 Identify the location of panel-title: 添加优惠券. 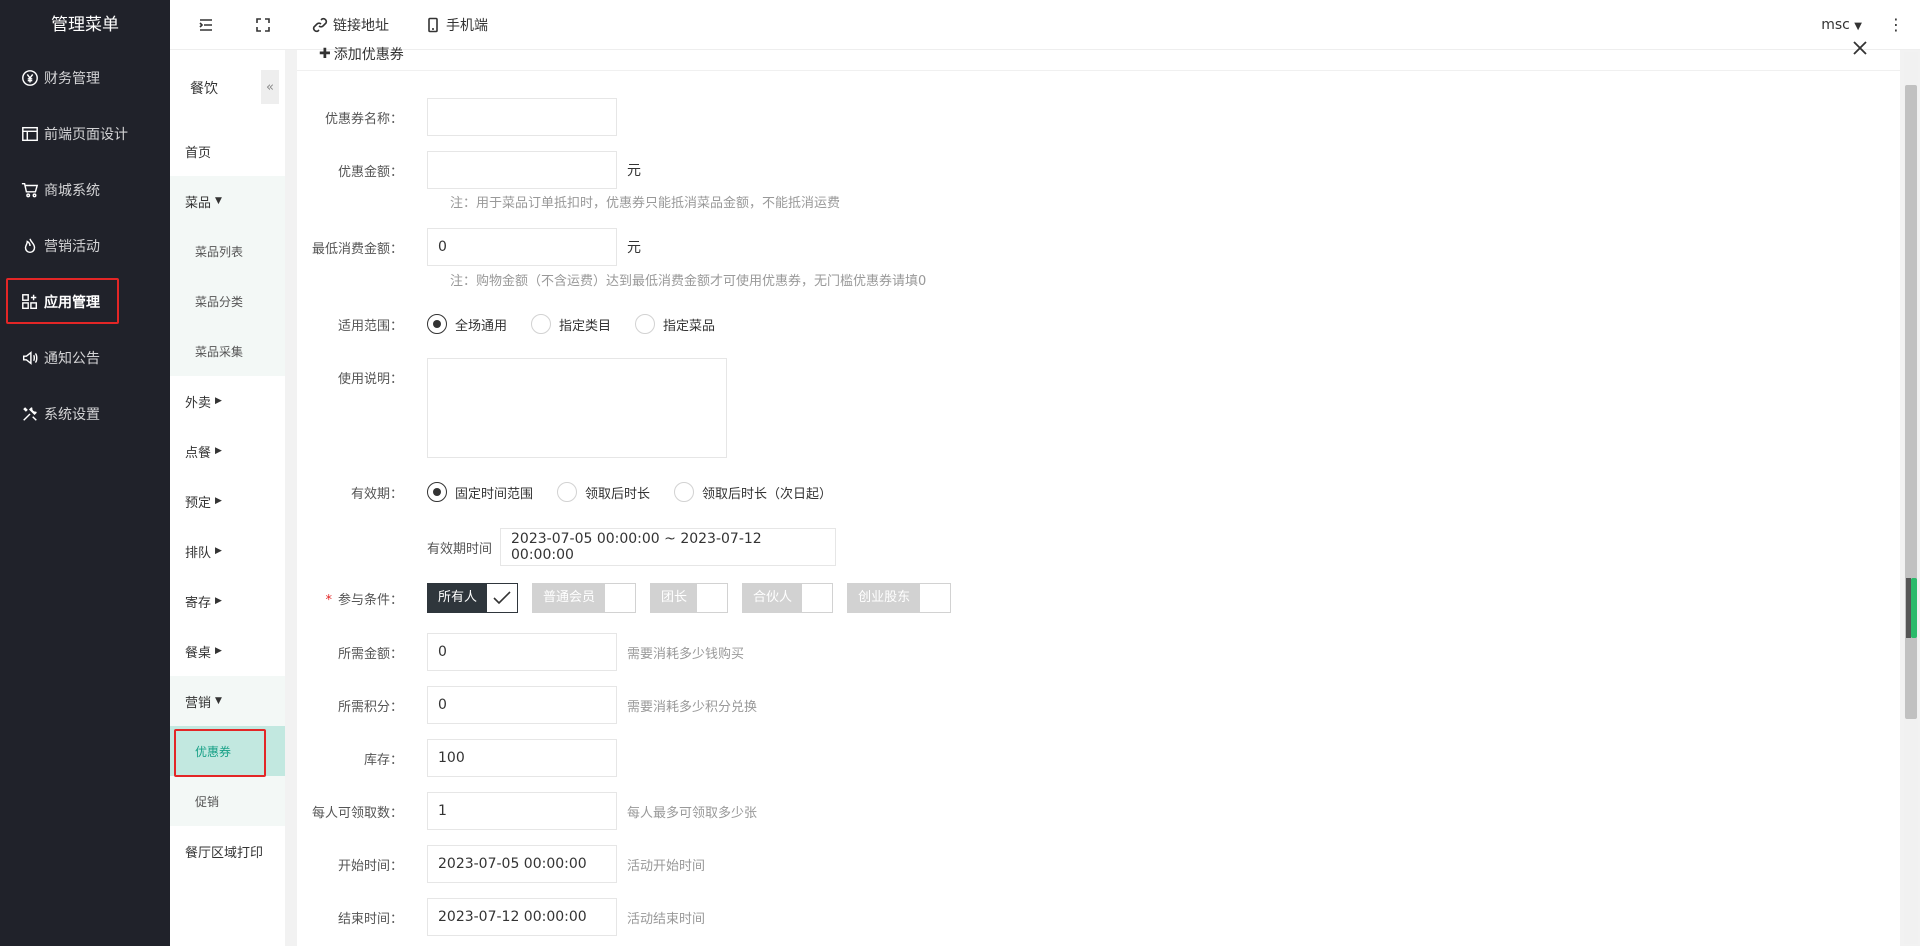
(368, 55).